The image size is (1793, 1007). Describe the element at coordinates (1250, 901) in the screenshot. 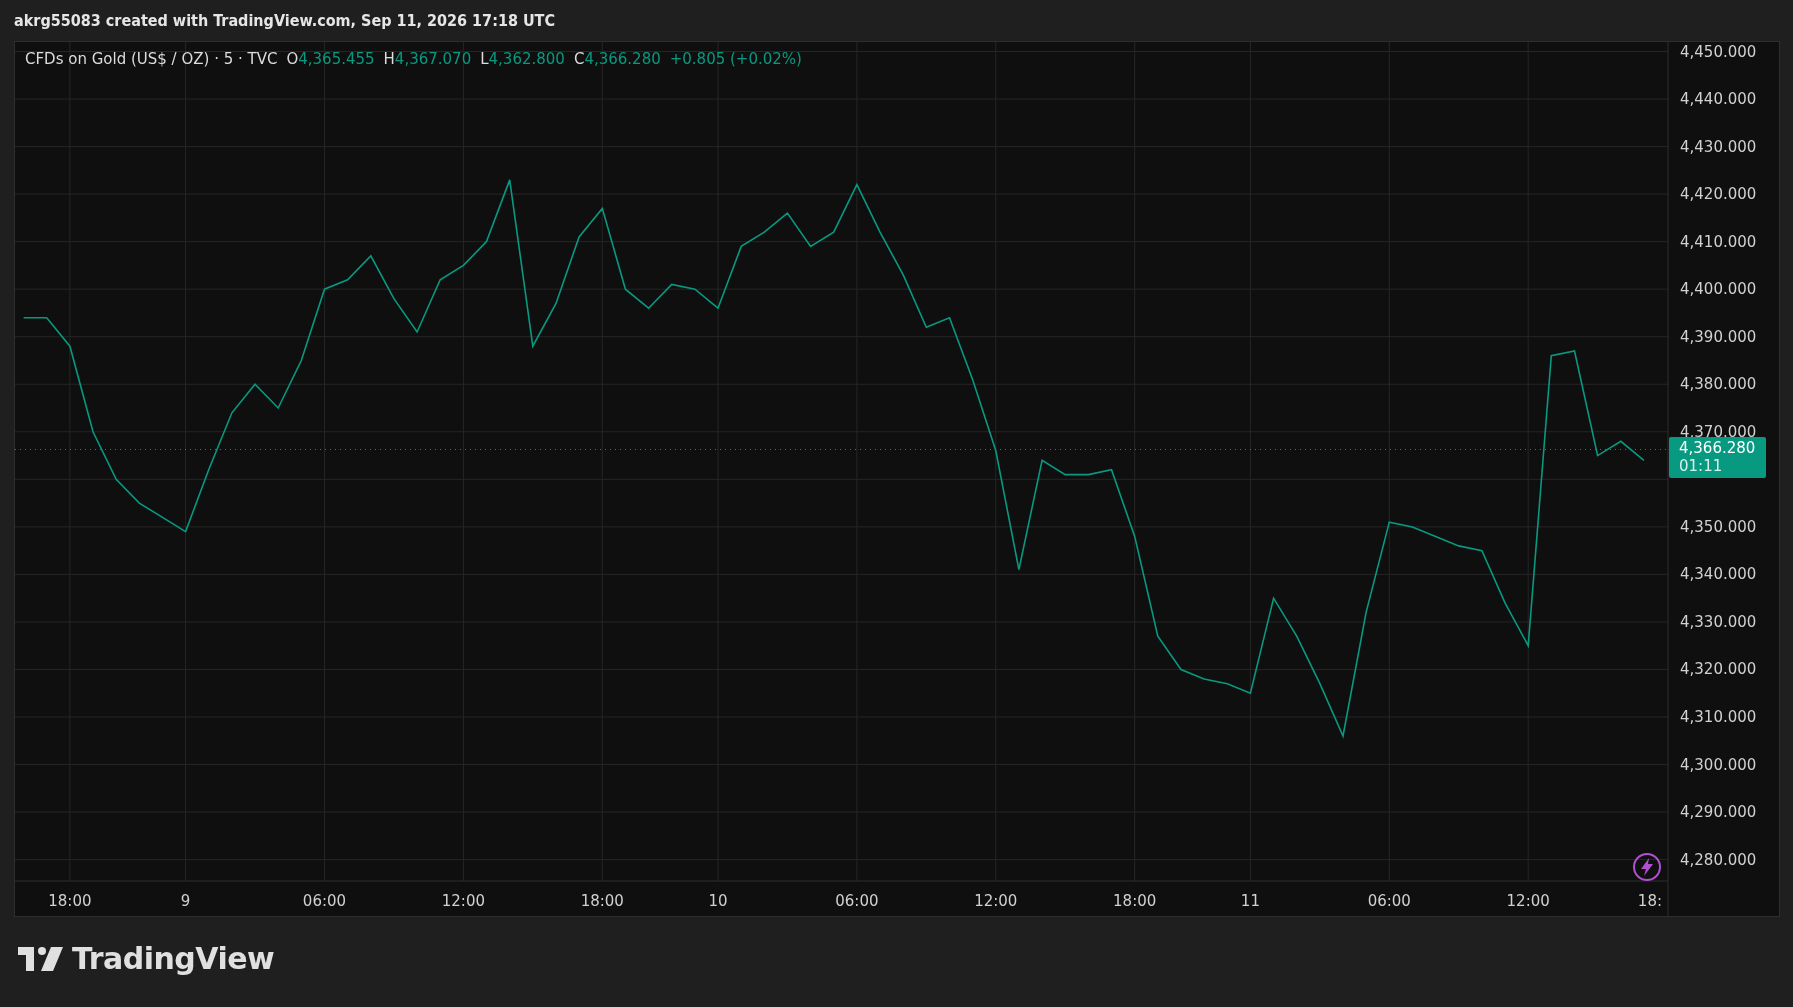

I see `time-axis-label: 11` at that location.